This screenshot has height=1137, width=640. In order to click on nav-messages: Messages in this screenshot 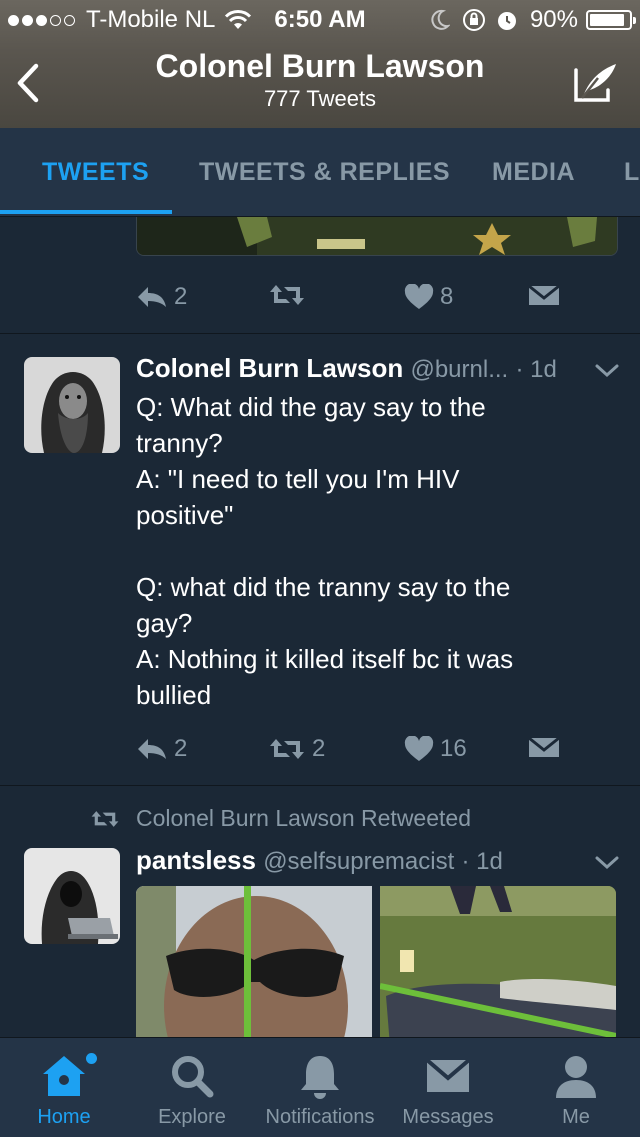, I will do `click(448, 1087)`.